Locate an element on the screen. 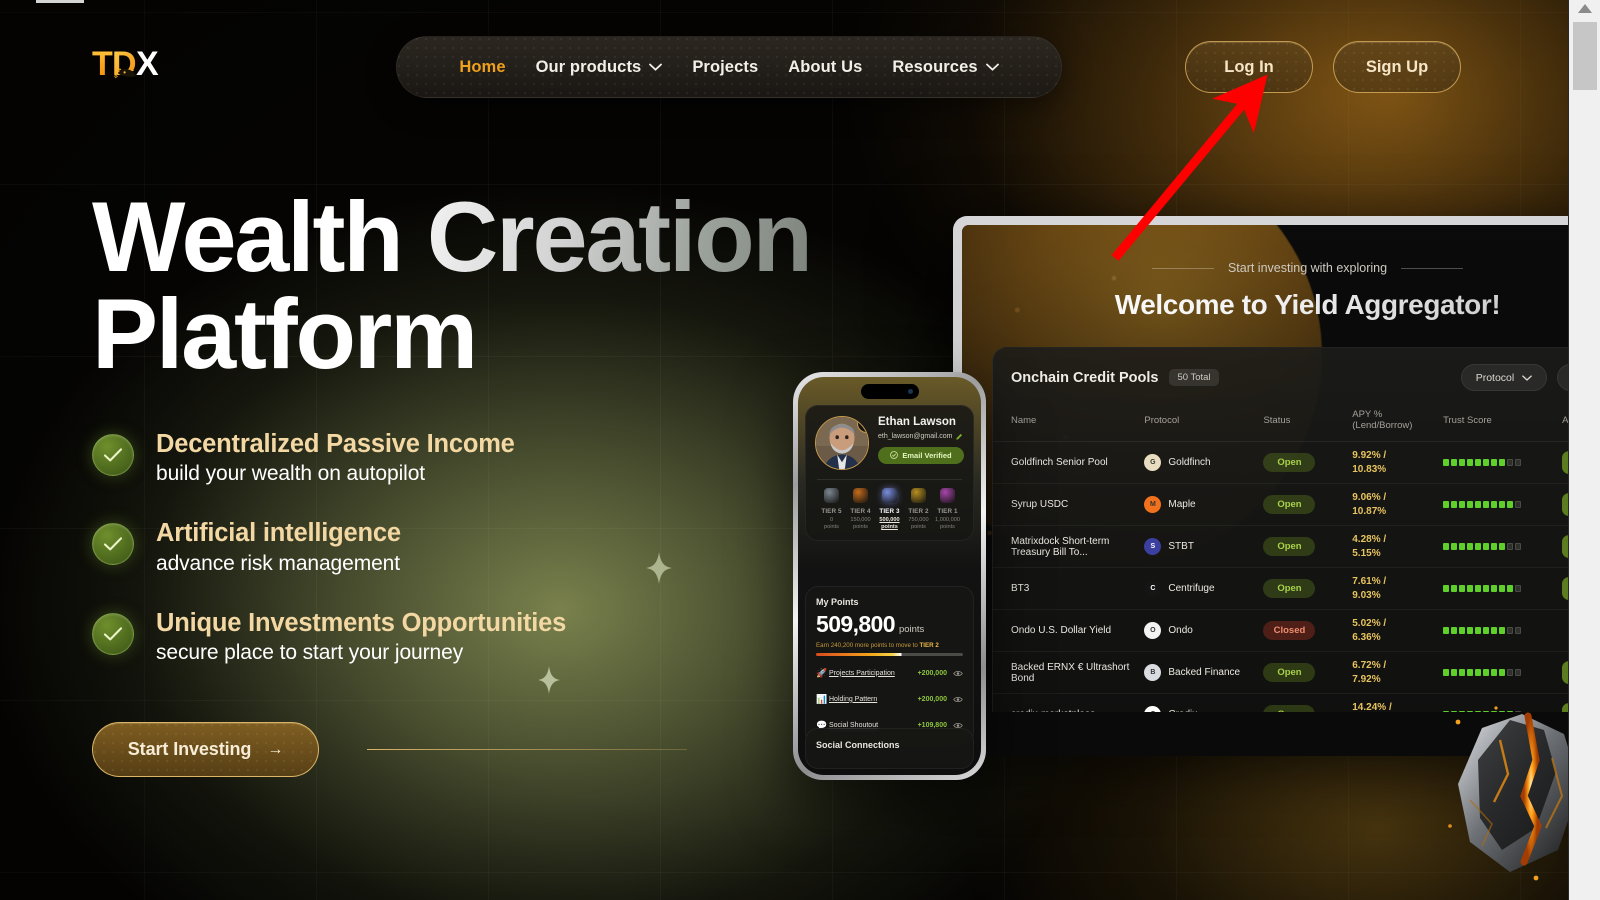 This screenshot has height=900, width=1600. nav-item-resources: Resources is located at coordinates (945, 67).